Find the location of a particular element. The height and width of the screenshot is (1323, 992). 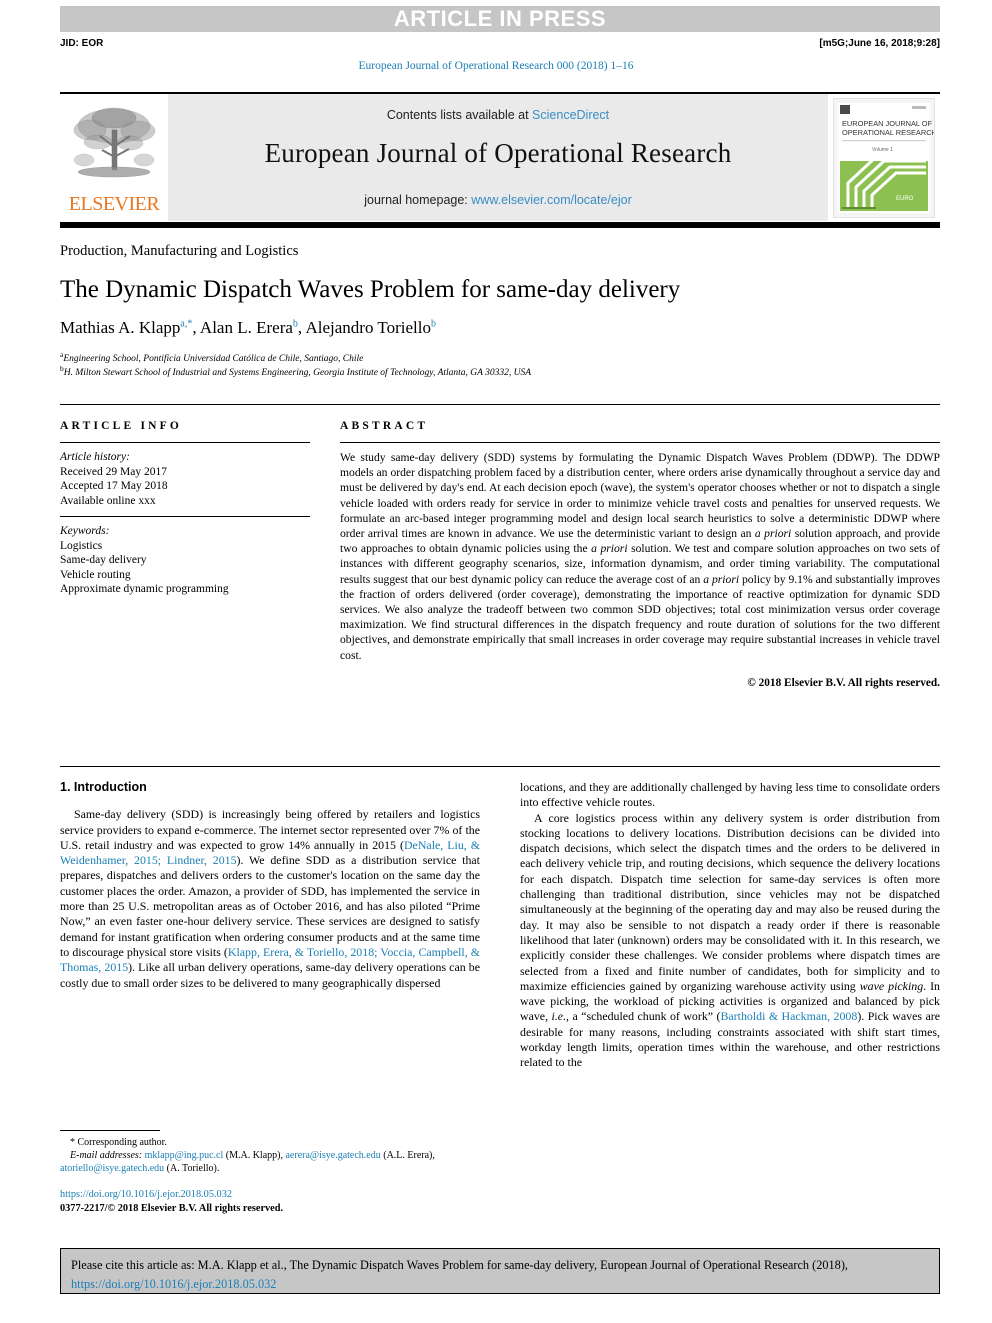

elsevier-logo: ELSEVIER is located at coordinates (114, 157).